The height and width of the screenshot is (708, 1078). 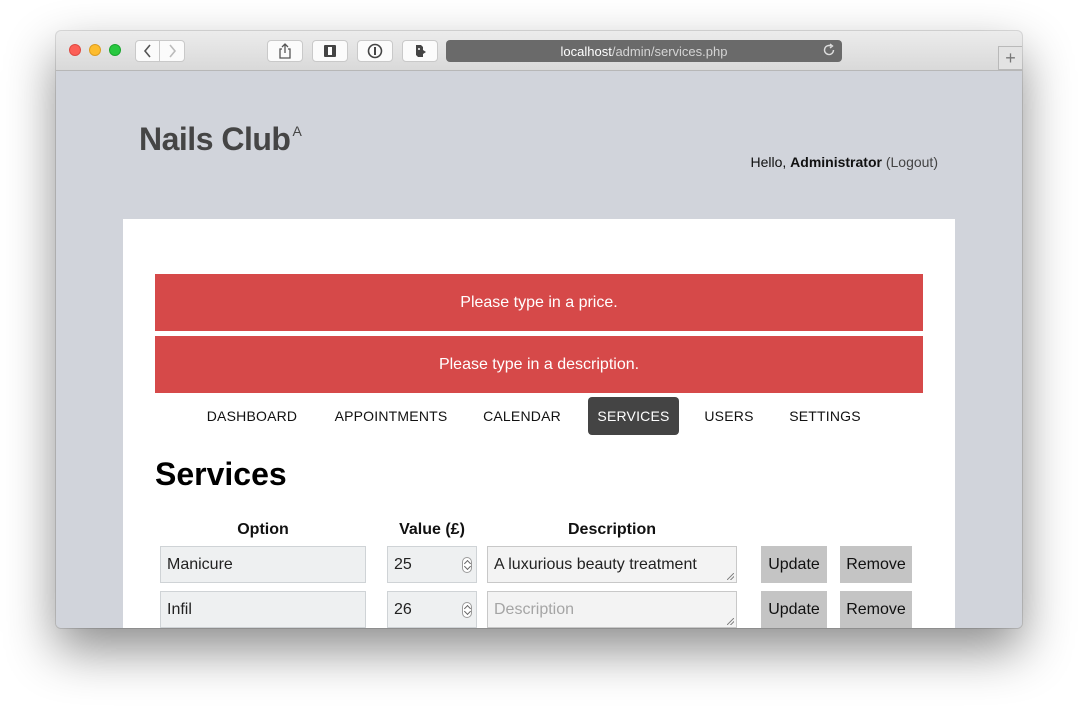 What do you see at coordinates (432, 564) in the screenshot?
I see `value-stepper: 25` at bounding box center [432, 564].